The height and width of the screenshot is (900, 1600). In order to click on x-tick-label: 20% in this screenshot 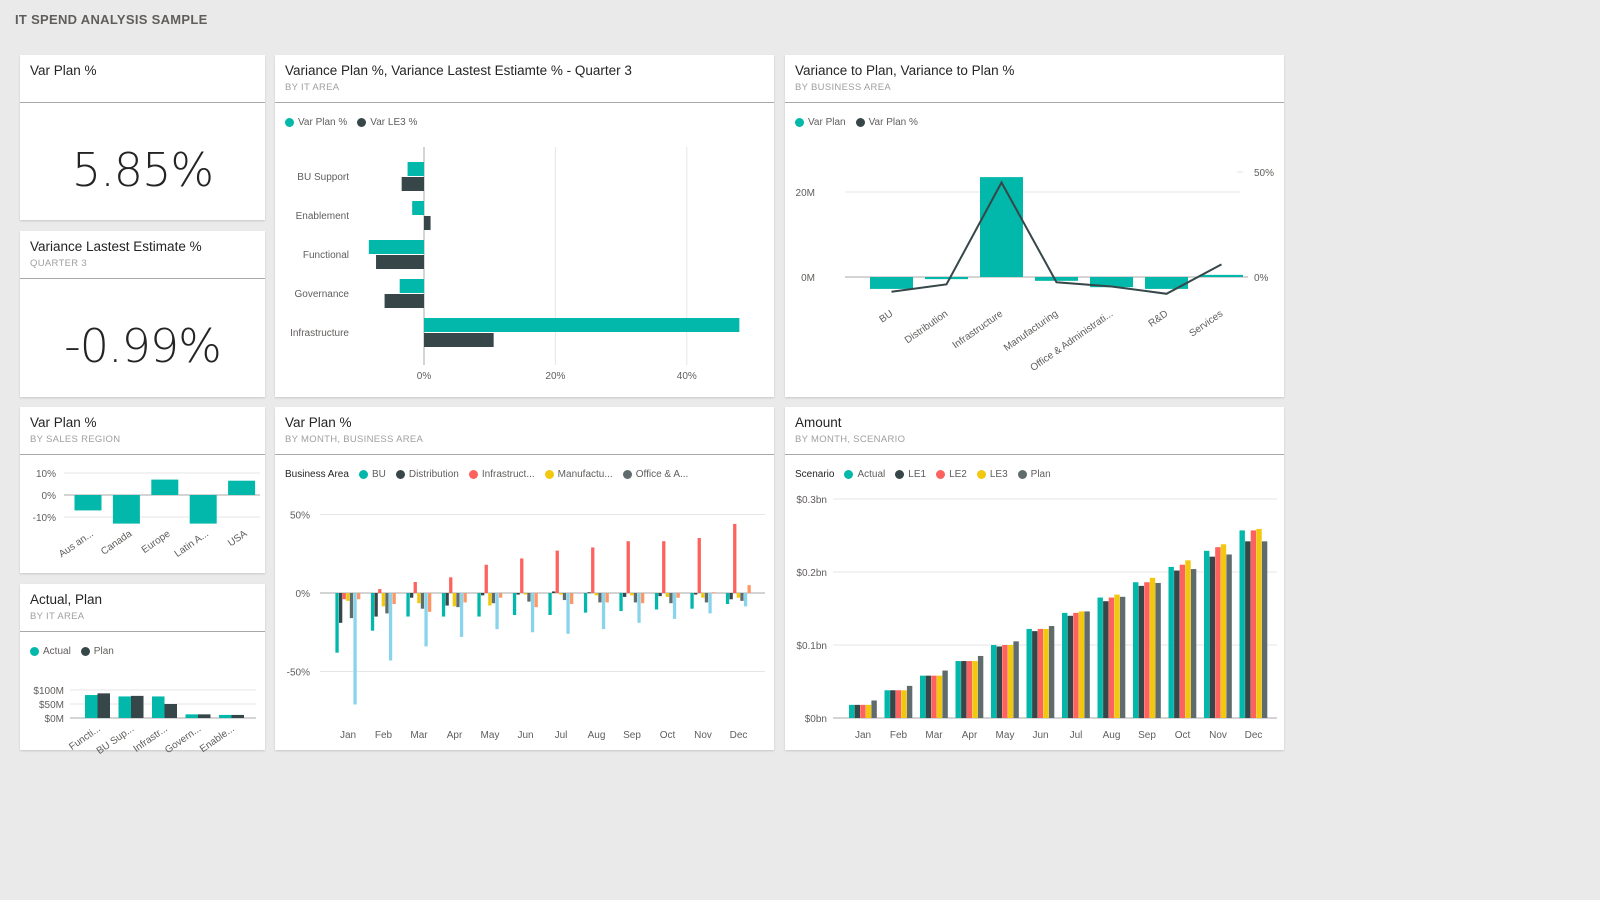, I will do `click(555, 376)`.